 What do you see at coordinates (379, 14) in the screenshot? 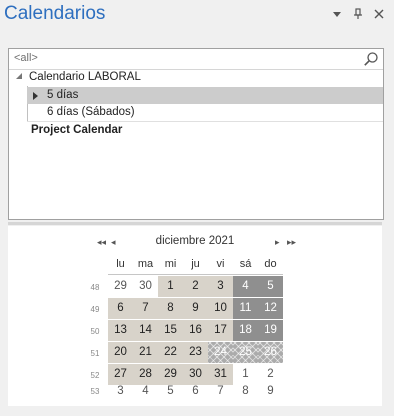
I see `close-icon` at bounding box center [379, 14].